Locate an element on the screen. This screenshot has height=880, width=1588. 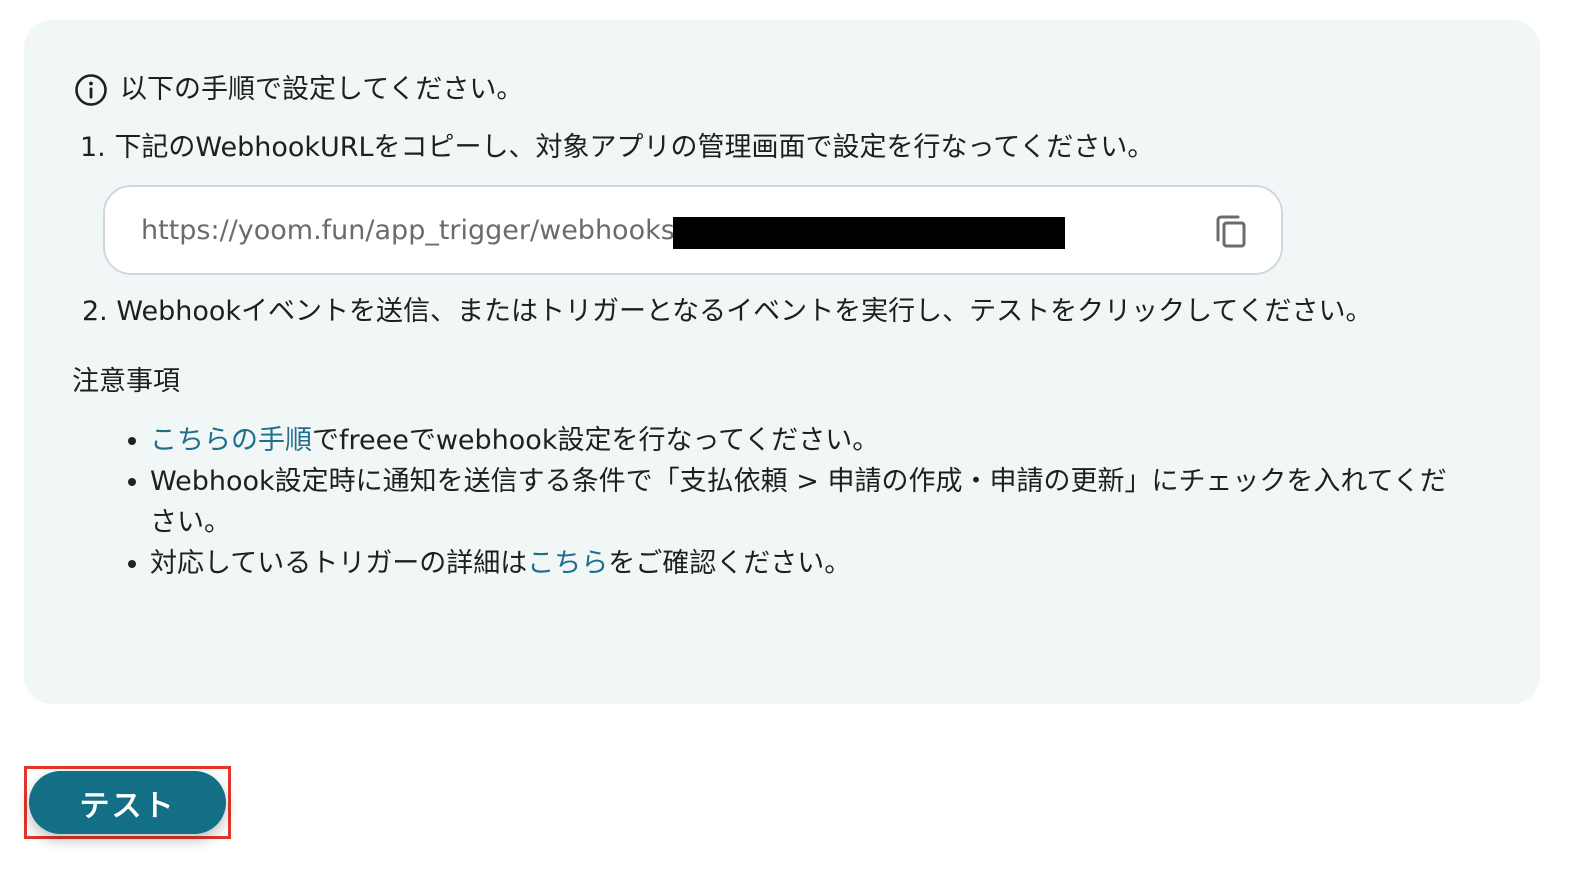
test-button-highlight: テスト is located at coordinates (127, 802).